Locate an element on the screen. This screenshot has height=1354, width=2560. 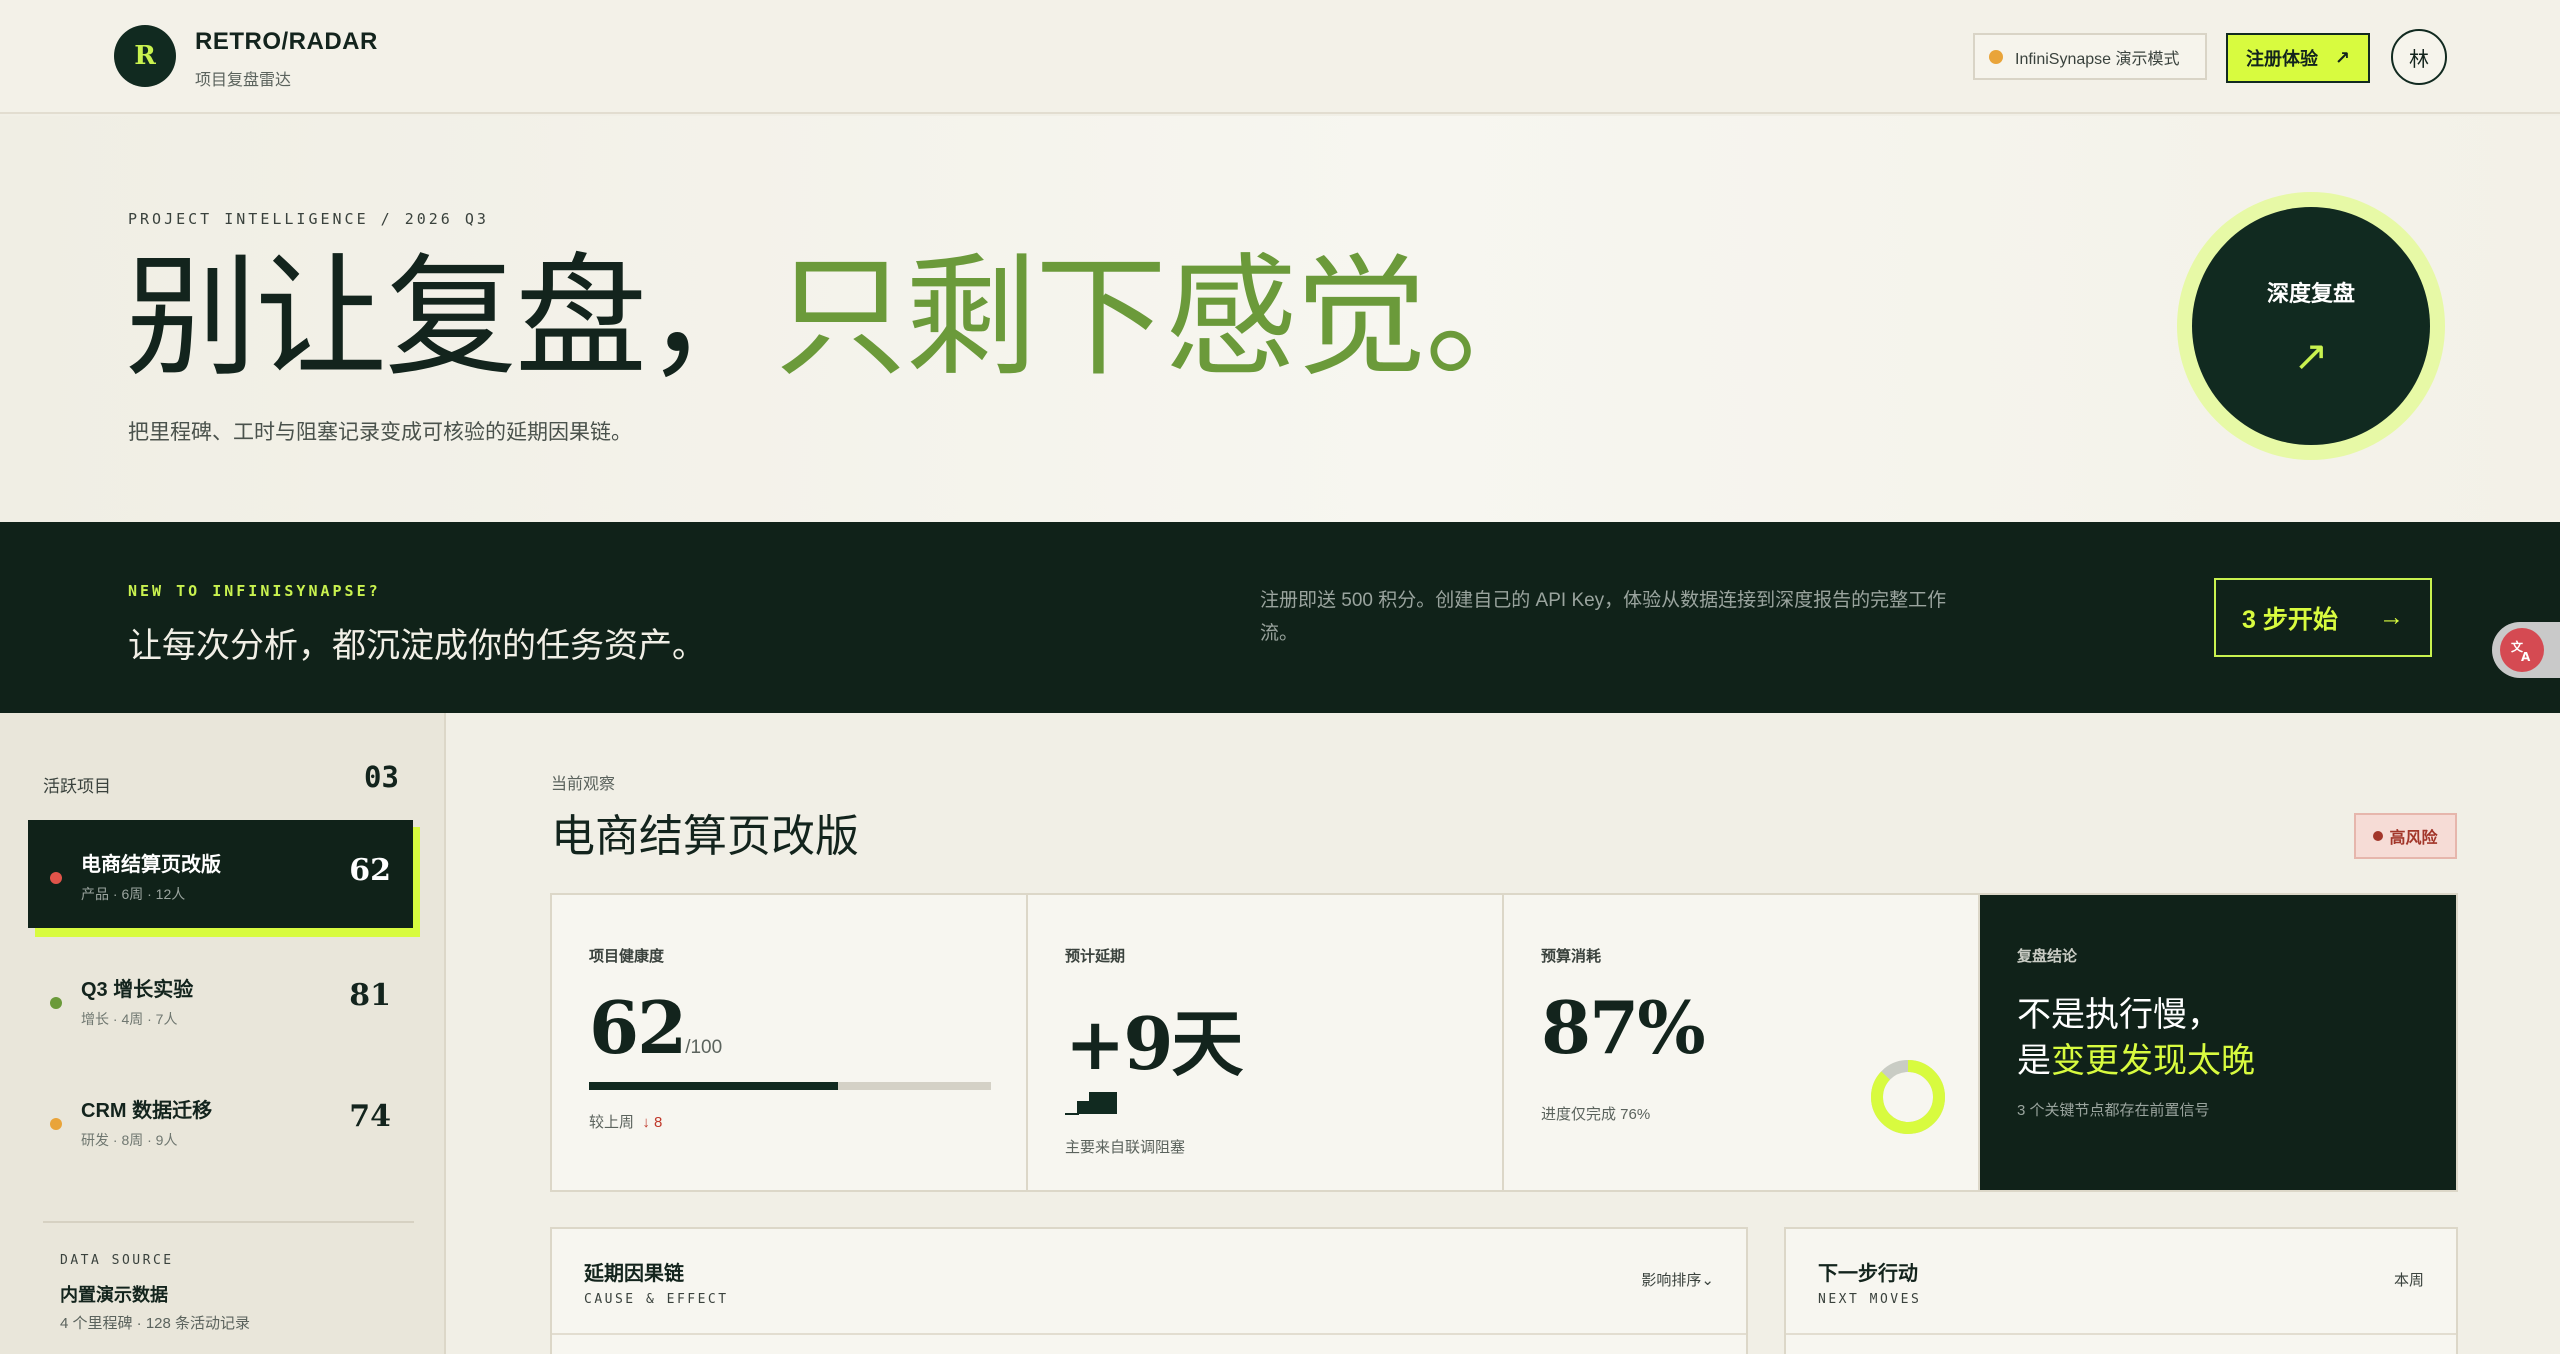
kpi-value: +9天 is located at coordinates (1154, 1043).